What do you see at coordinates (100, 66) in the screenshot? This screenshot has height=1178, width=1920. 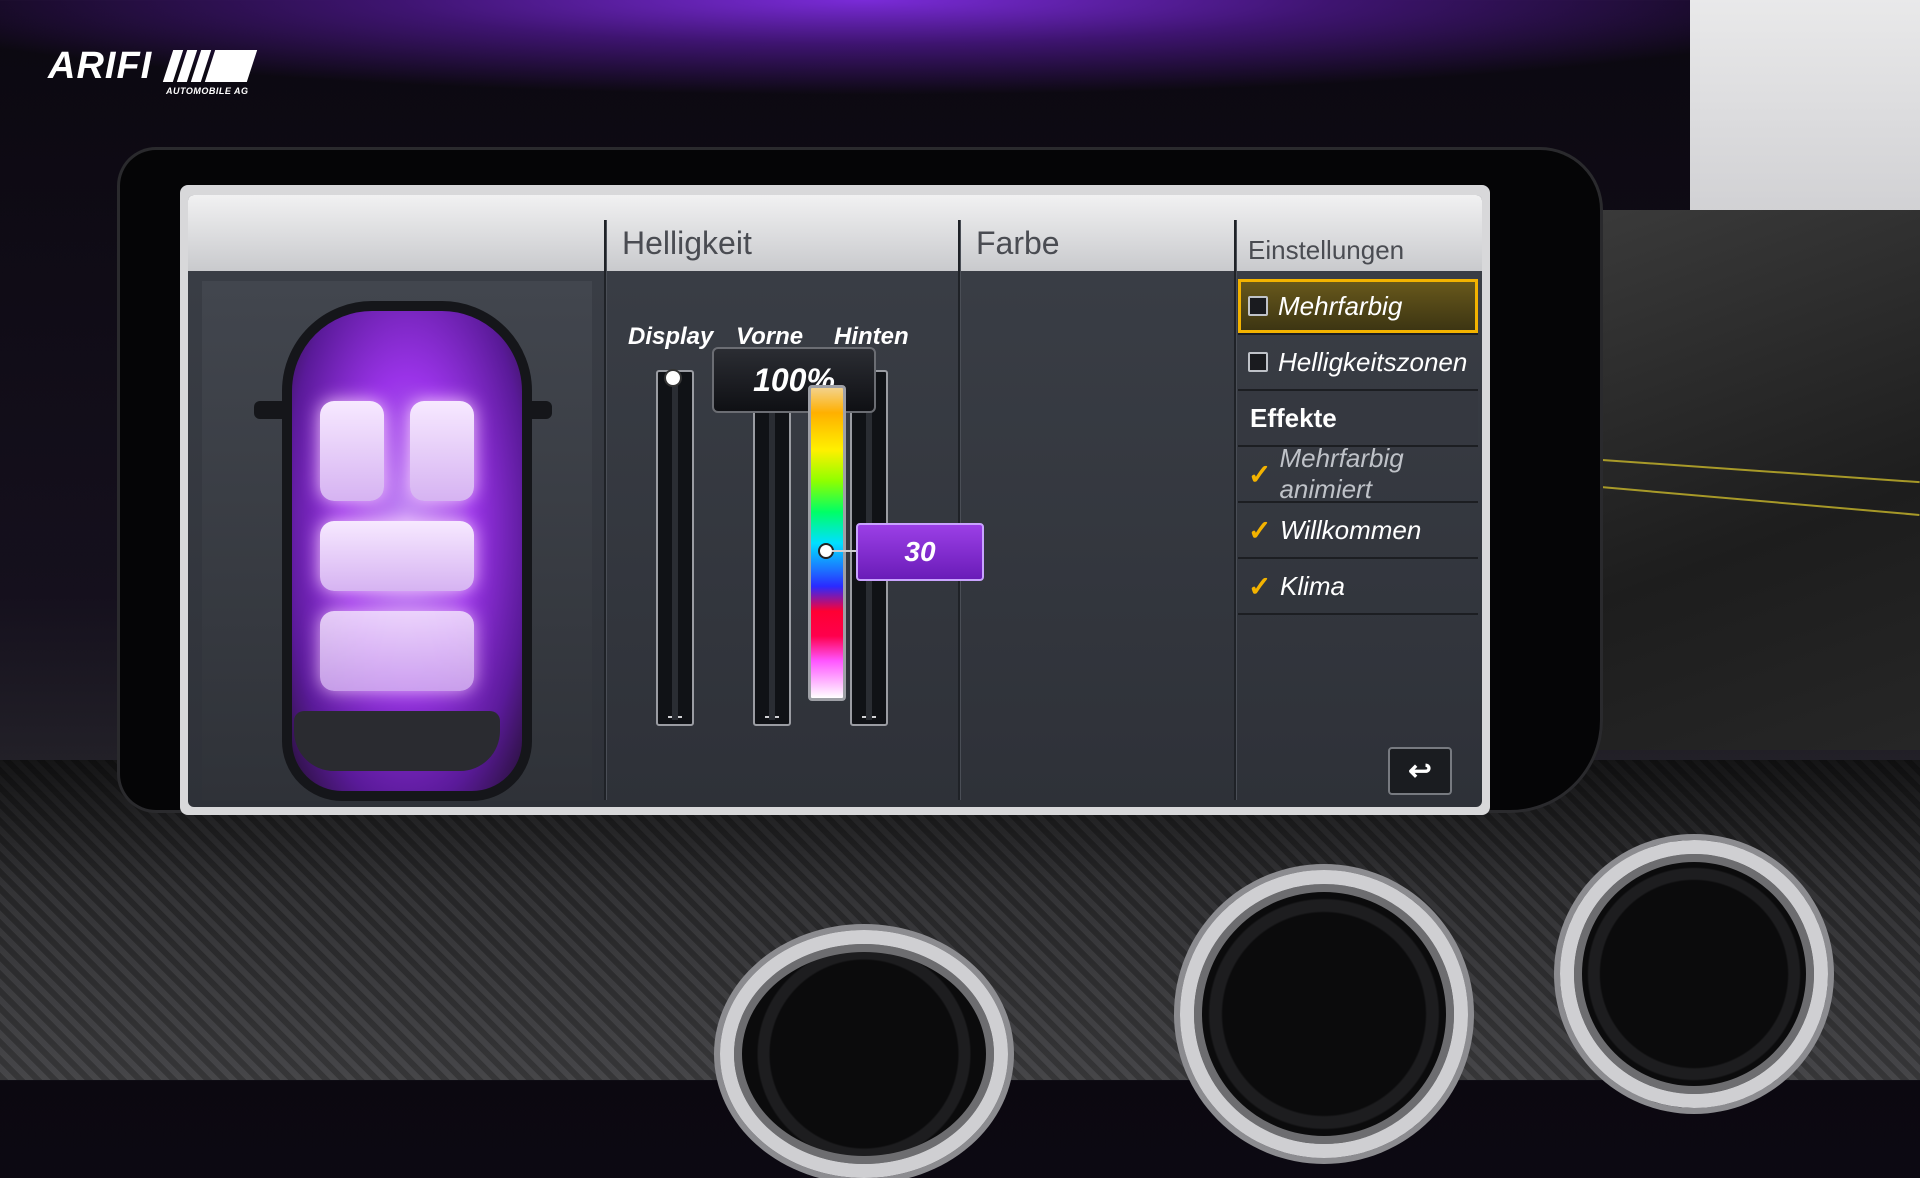 I see `logo-text: ARIFI` at bounding box center [100, 66].